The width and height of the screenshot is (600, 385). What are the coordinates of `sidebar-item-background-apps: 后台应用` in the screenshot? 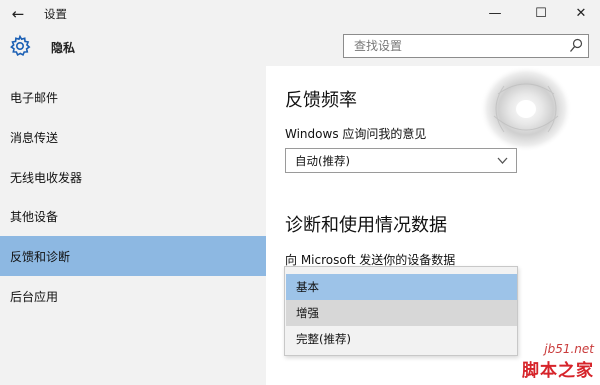 It's located at (133, 296).